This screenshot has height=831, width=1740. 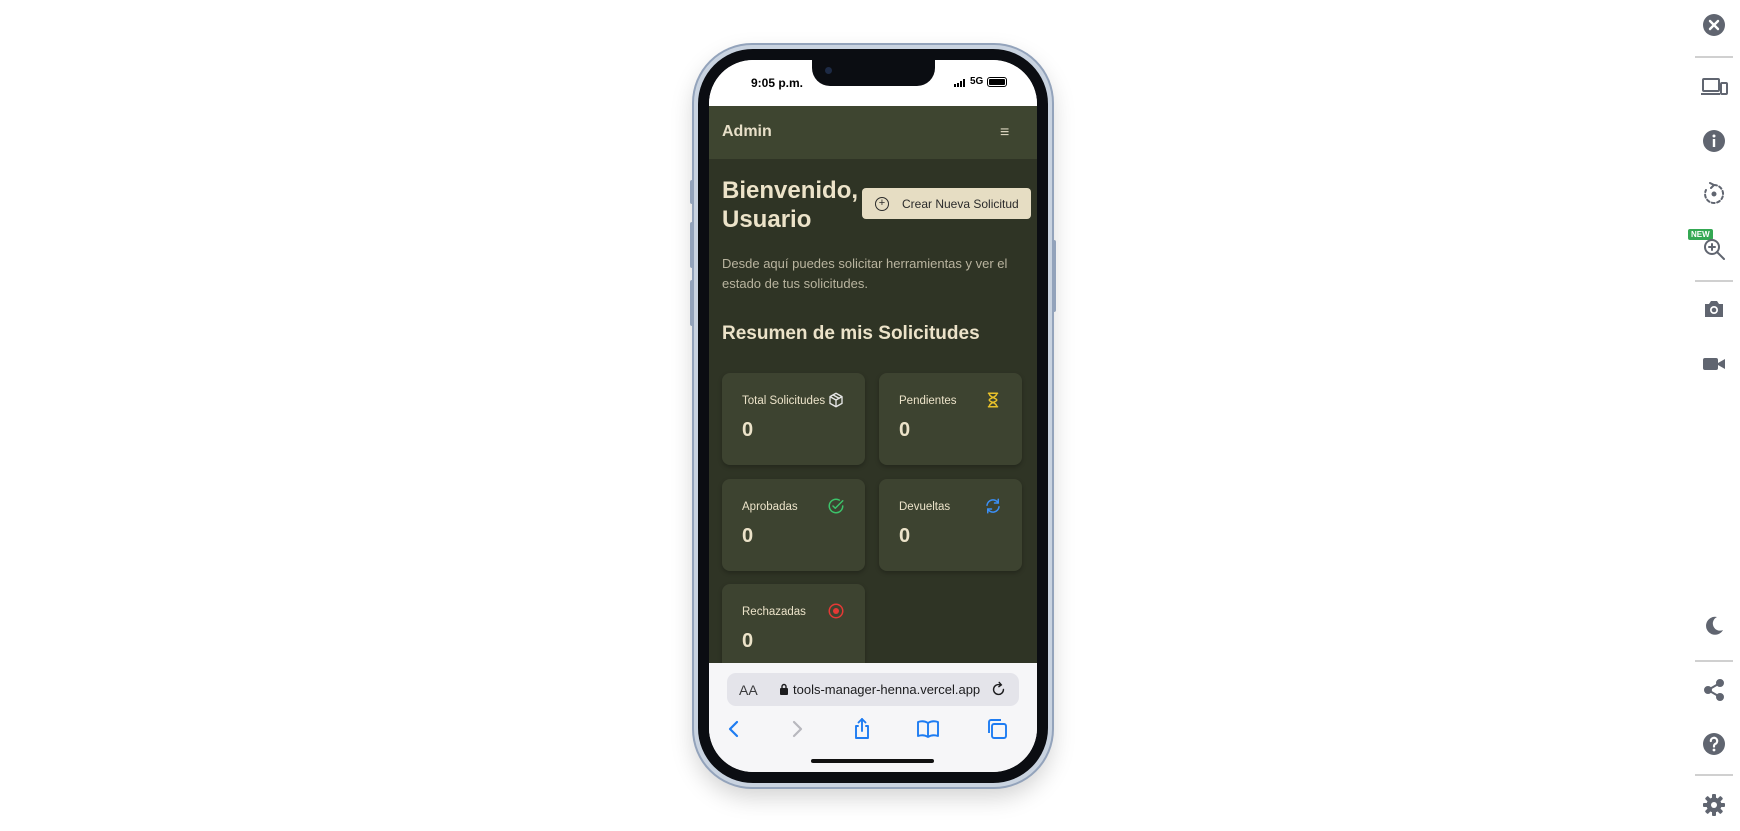 What do you see at coordinates (797, 729) in the screenshot?
I see `forward-icon` at bounding box center [797, 729].